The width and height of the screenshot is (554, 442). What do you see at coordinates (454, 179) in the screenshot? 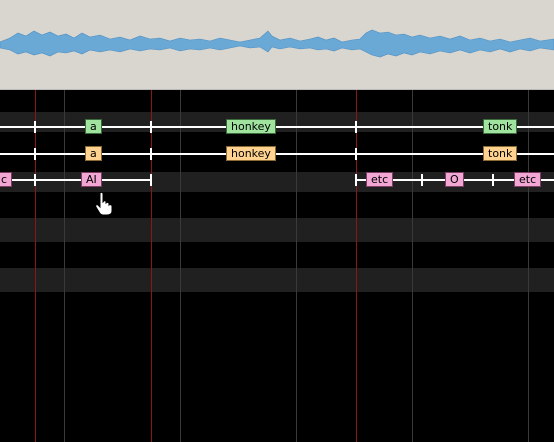
I see `label-o: O` at bounding box center [454, 179].